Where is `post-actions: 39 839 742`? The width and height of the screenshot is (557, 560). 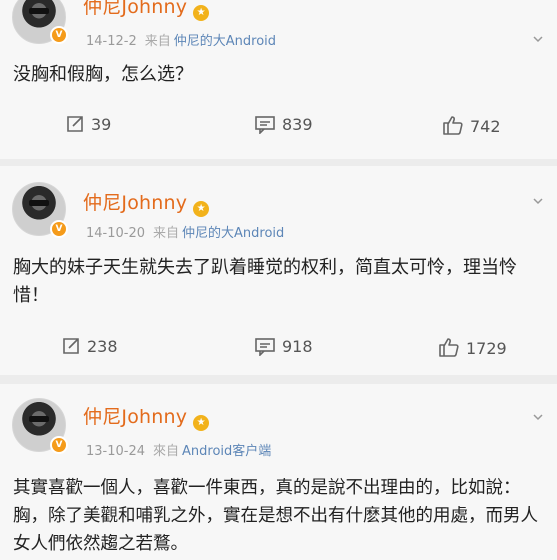
post-actions: 39 839 742 is located at coordinates (278, 129).